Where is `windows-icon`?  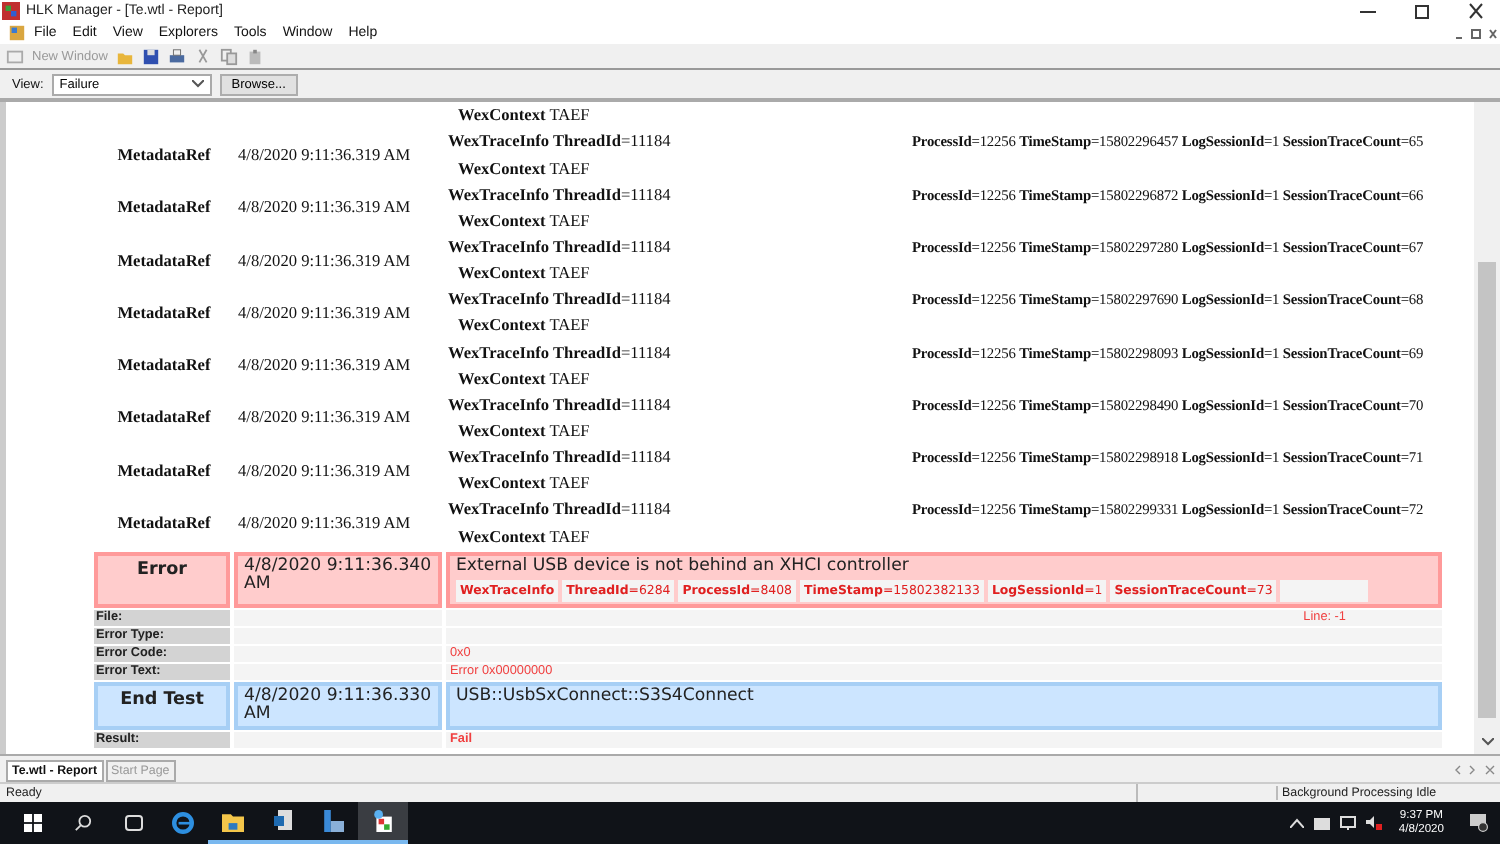 windows-icon is located at coordinates (33, 823).